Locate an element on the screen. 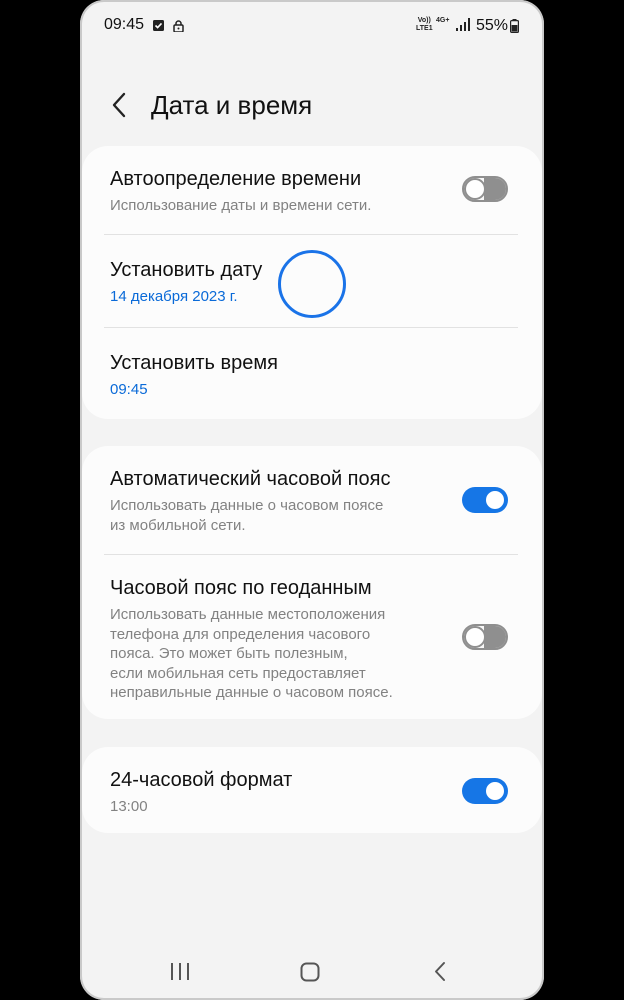 The image size is (624, 1000). auto-timezone-toggle is located at coordinates (485, 500).